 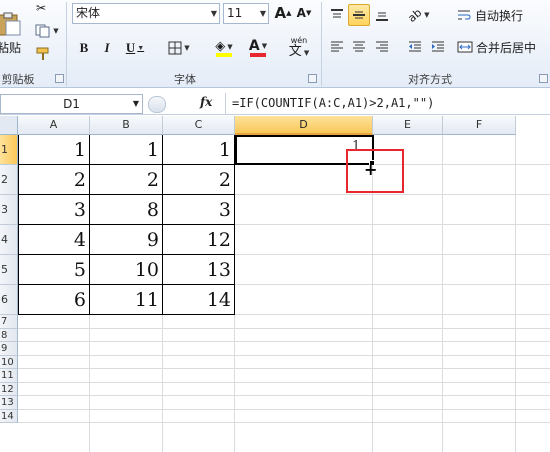 I want to click on clipboard-group-label: 剪贴板, so click(x=18, y=79).